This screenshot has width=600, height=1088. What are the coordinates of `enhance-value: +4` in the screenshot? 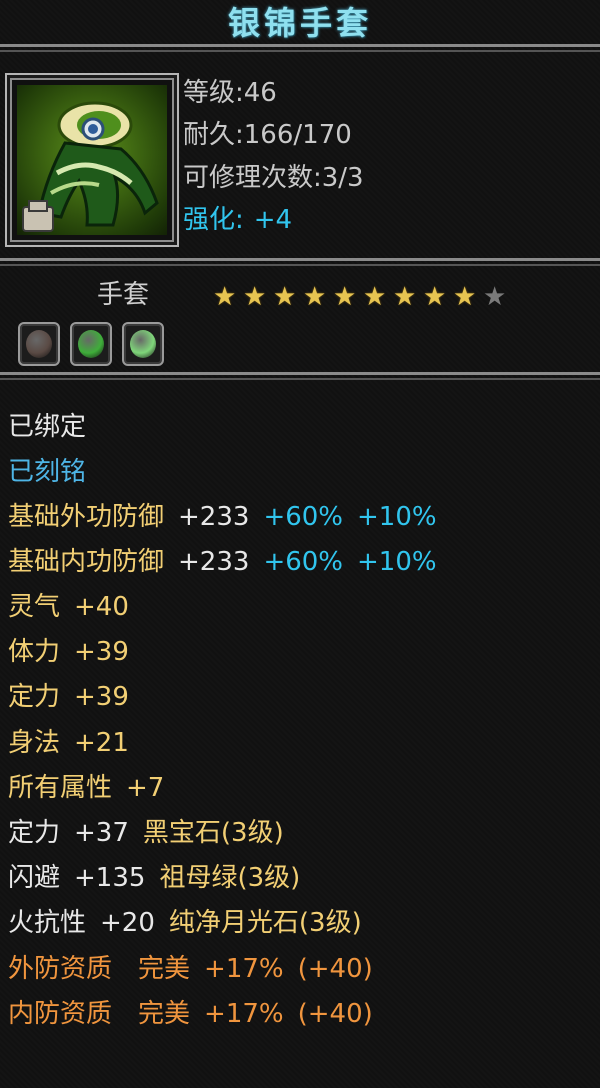 It's located at (273, 220).